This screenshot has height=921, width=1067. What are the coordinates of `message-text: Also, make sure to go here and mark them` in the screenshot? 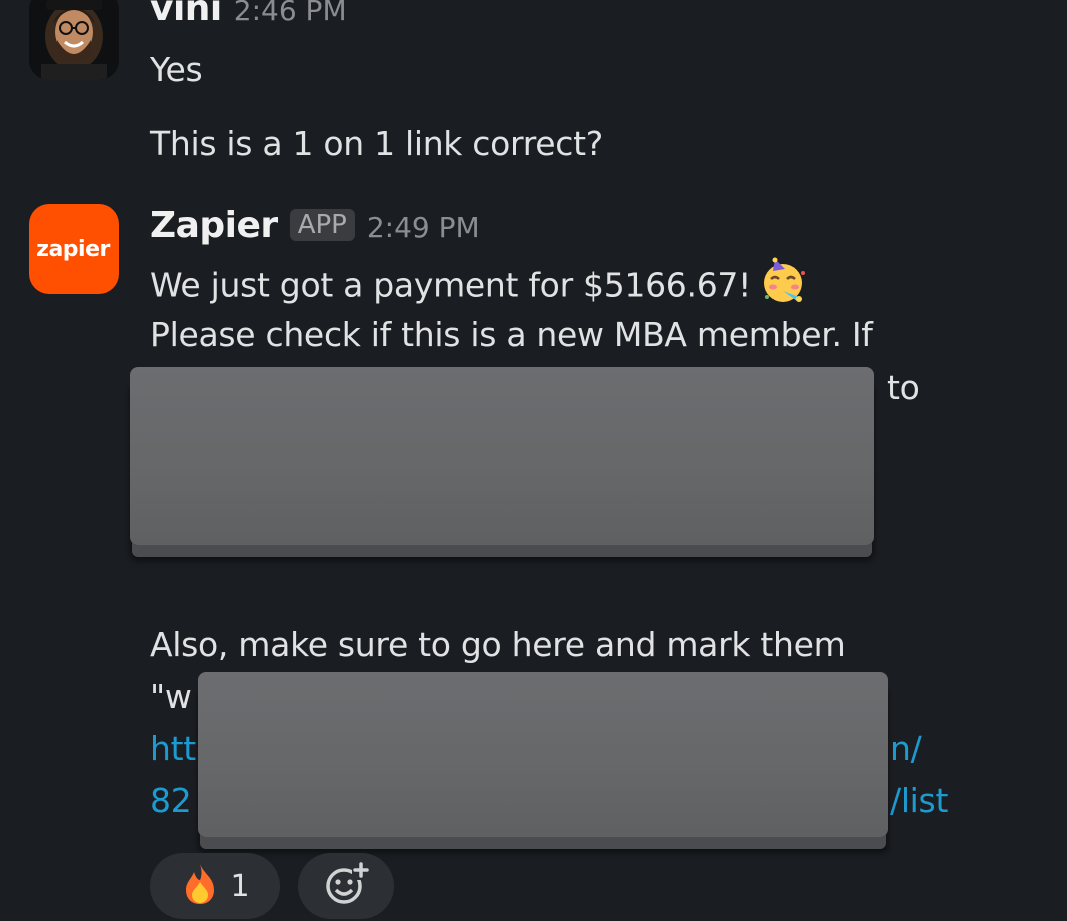 It's located at (498, 644).